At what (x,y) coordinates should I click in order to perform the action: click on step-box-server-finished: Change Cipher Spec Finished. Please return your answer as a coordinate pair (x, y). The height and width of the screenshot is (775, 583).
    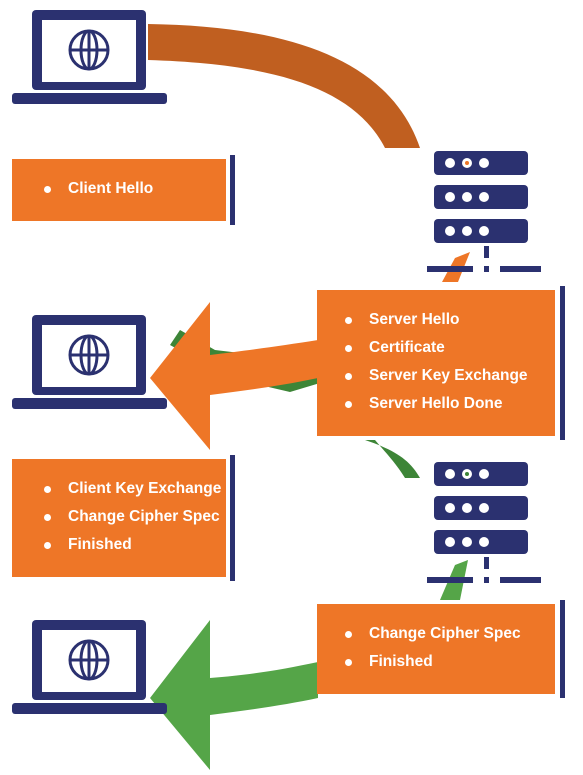
    Looking at the image, I should click on (436, 649).